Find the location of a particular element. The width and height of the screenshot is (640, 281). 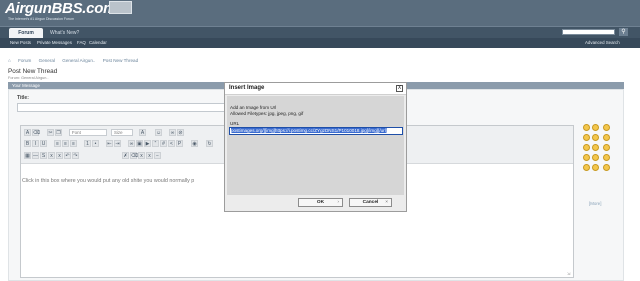

subnav-faq: FAQ is located at coordinates (81, 42).